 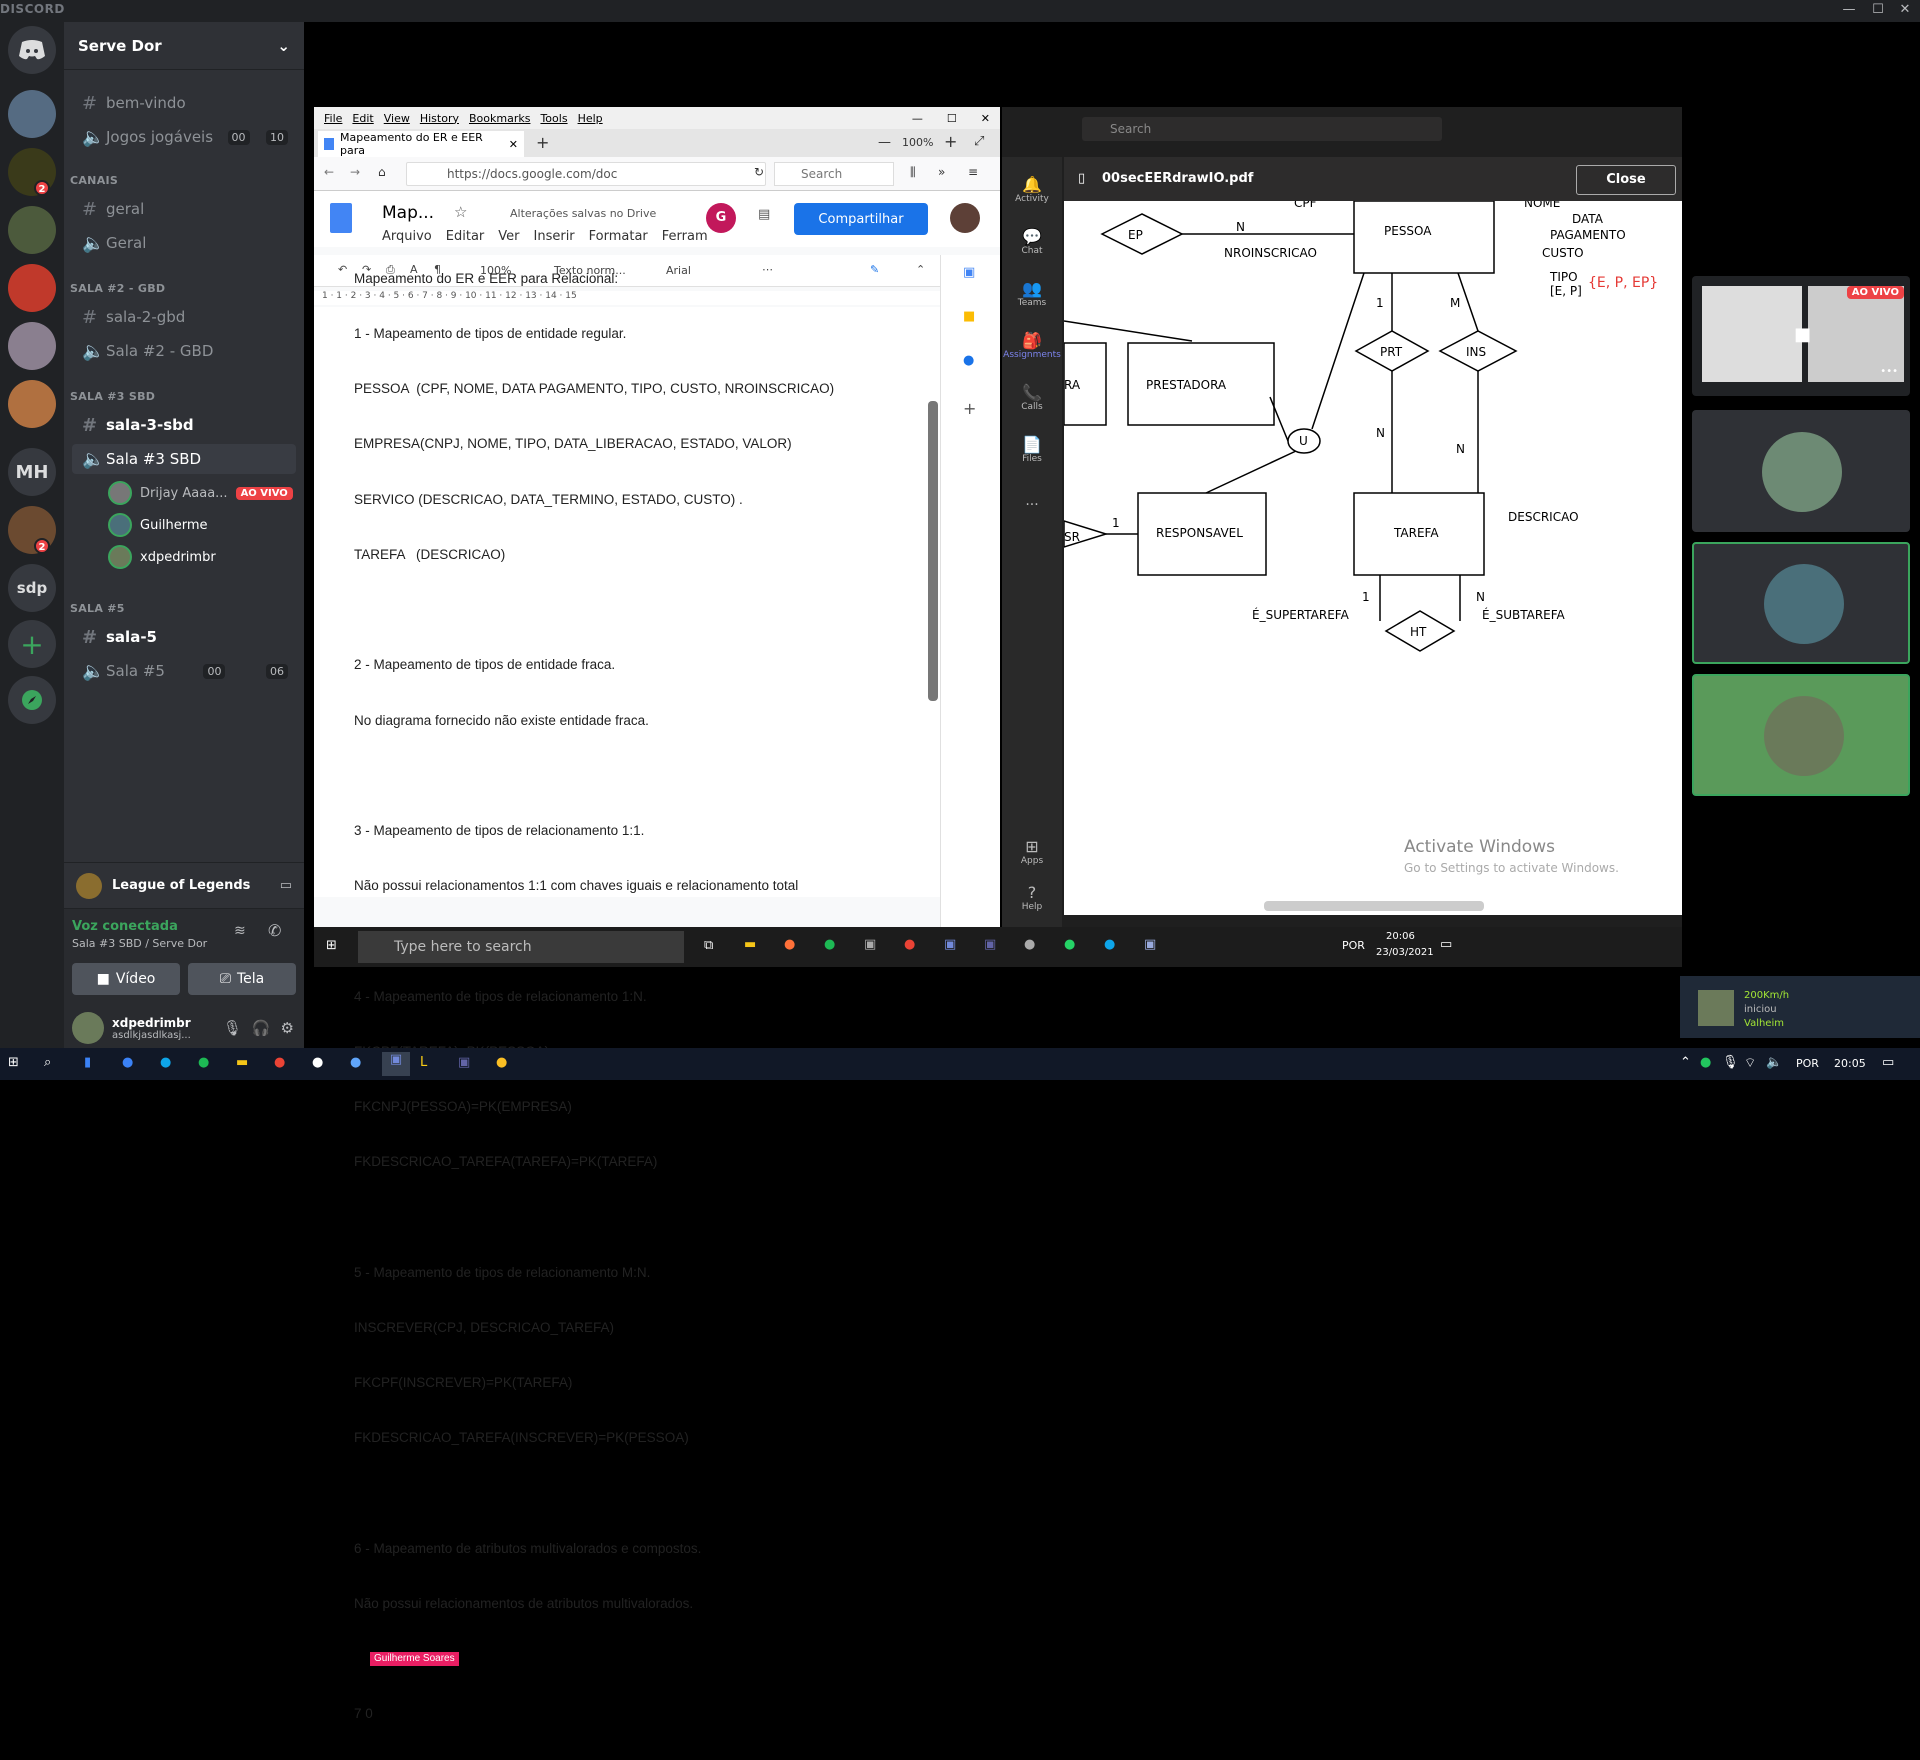 What do you see at coordinates (917, 118) in the screenshot?
I see `minimize-icon: —` at bounding box center [917, 118].